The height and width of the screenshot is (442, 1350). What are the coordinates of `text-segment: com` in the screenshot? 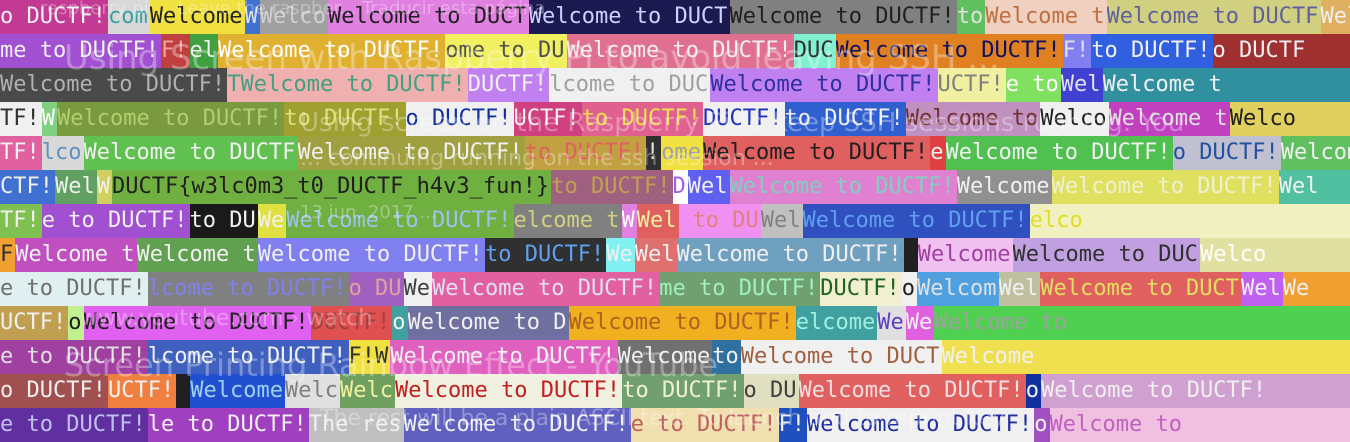 It's located at (129, 17).